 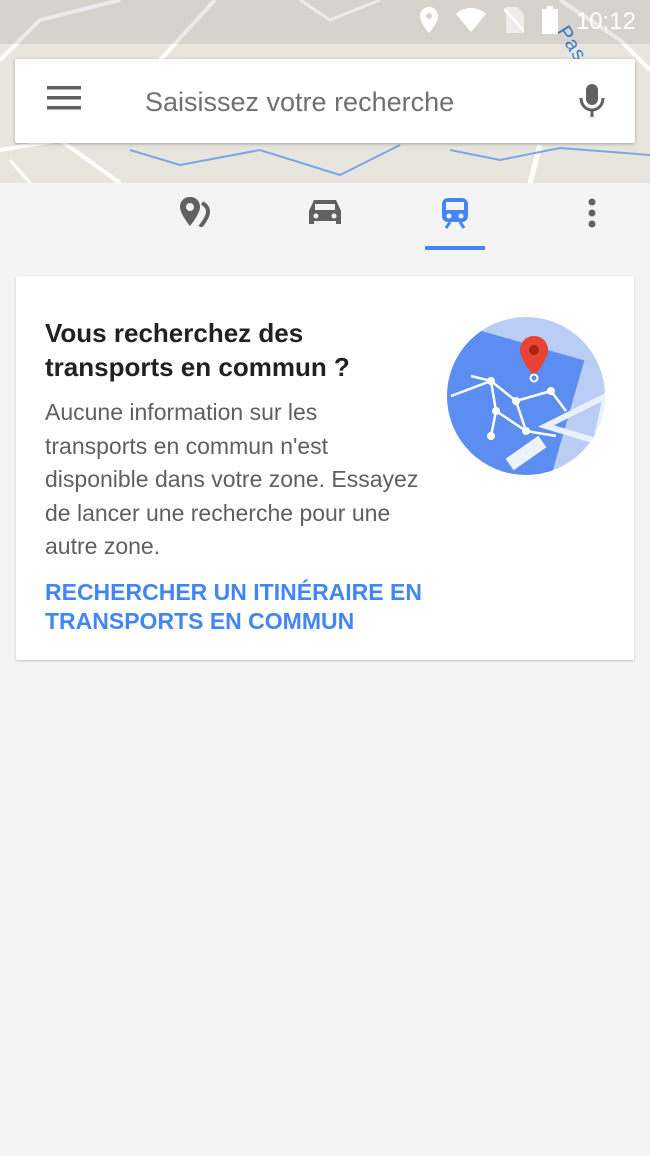 What do you see at coordinates (605, 21) in the screenshot?
I see `status-time: 10:12` at bounding box center [605, 21].